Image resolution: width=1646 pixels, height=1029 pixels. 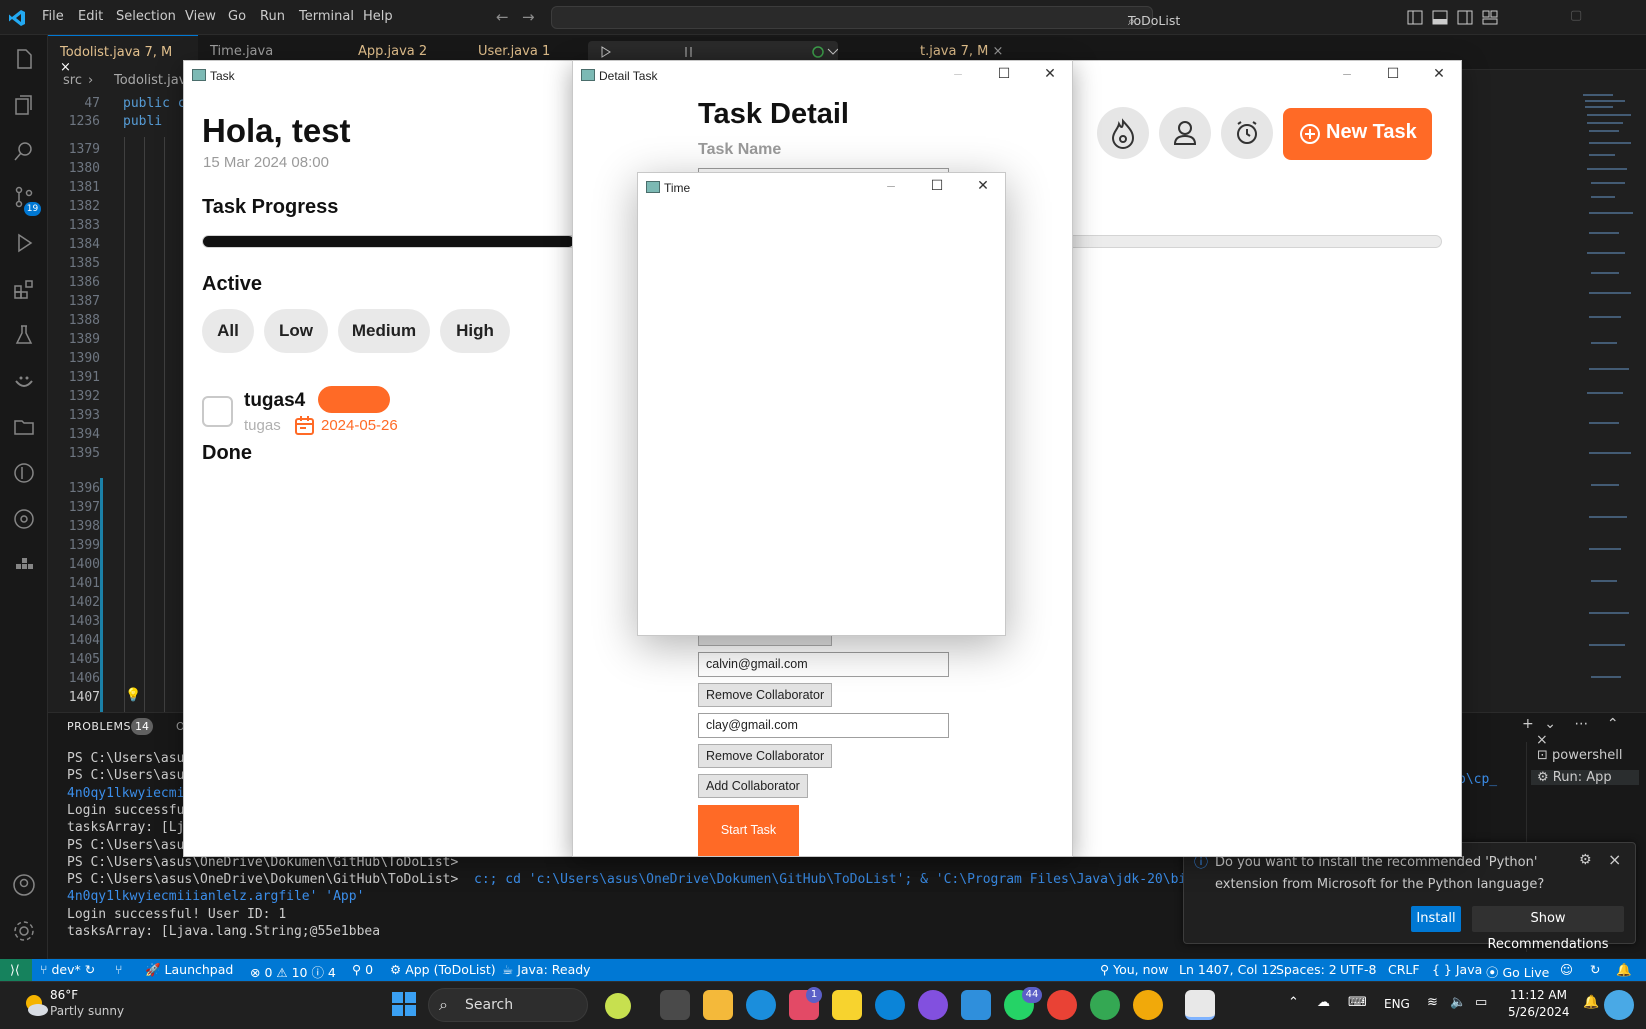 I want to click on gear-icon: ⚙, so click(x=1585, y=860).